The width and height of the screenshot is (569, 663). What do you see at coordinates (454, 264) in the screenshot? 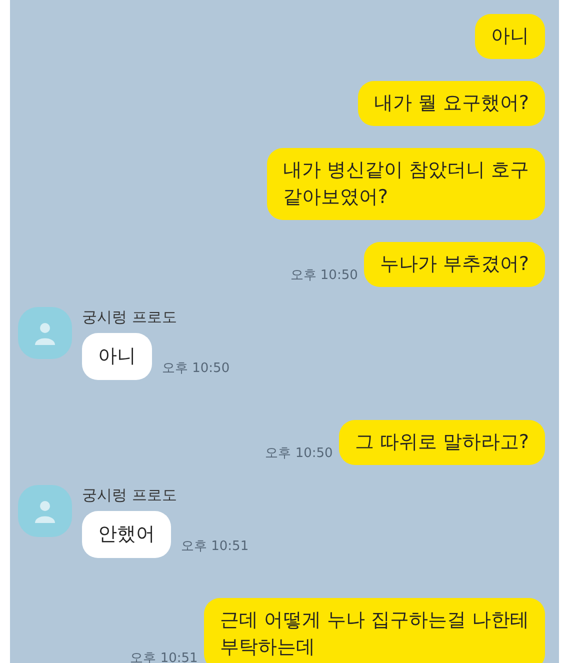
I see `sent-message-bubble: 누나가 부추겼어?` at bounding box center [454, 264].